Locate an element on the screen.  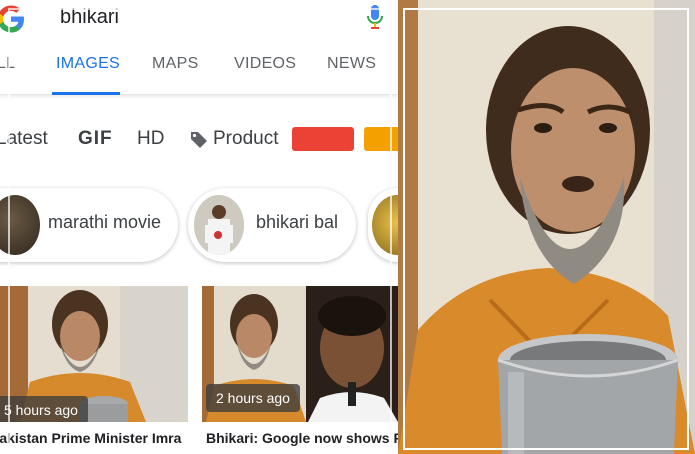
chip-label: marathi movie is located at coordinates (105, 222).